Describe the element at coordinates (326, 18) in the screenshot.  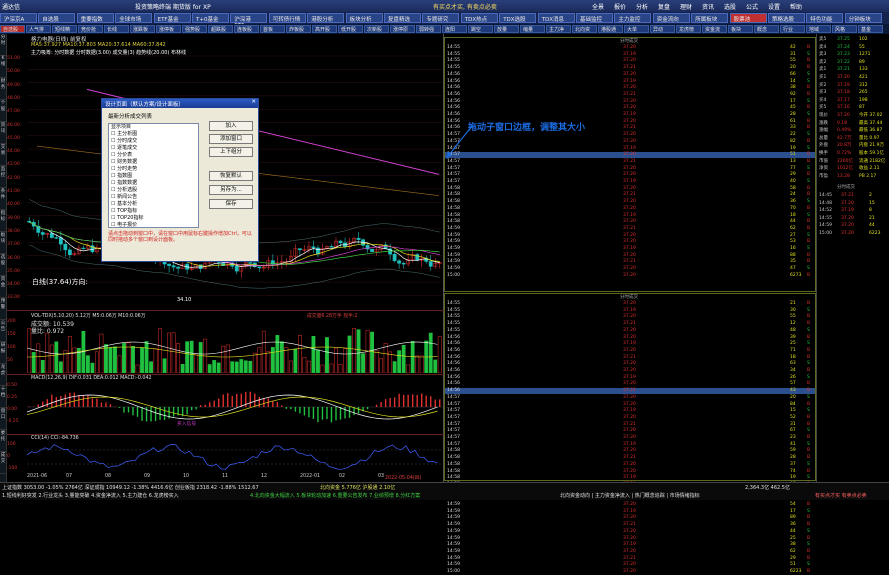
I see `market-tab: 港股分析` at that location.